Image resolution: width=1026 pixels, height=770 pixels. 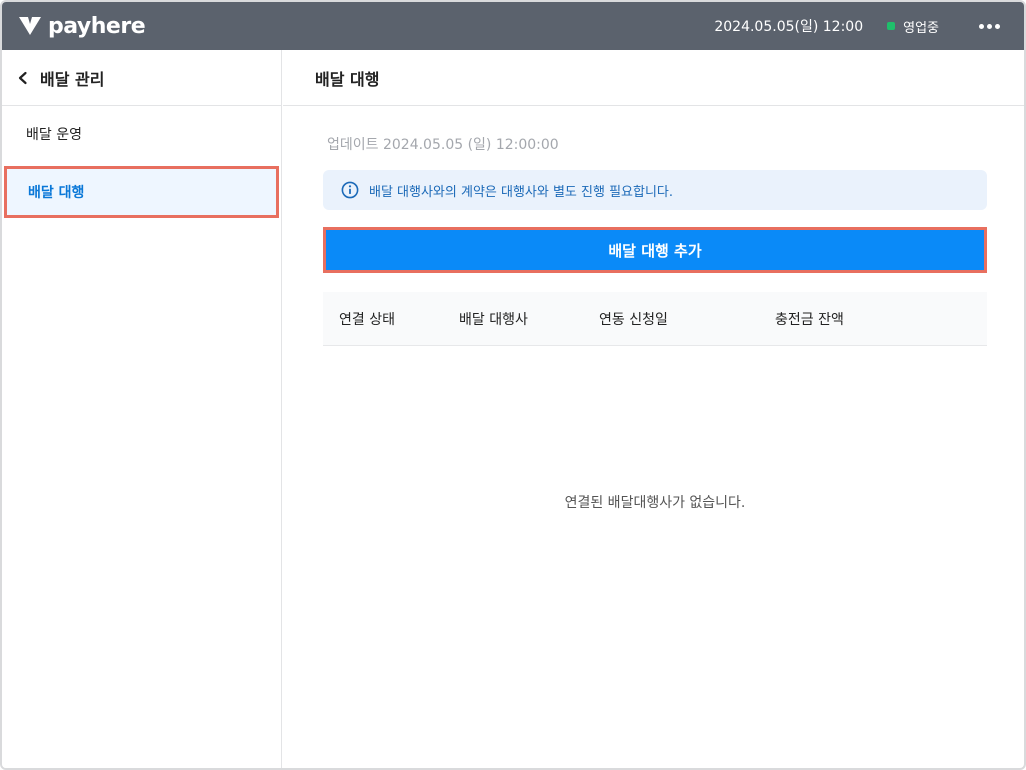 What do you see at coordinates (891, 26) in the screenshot?
I see `status-dot-icon` at bounding box center [891, 26].